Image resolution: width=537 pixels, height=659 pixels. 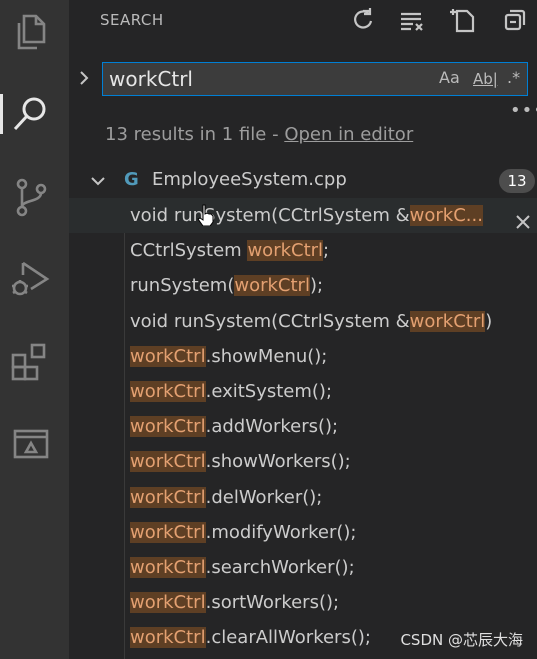 I want to click on source-control-icon, so click(x=31, y=197).